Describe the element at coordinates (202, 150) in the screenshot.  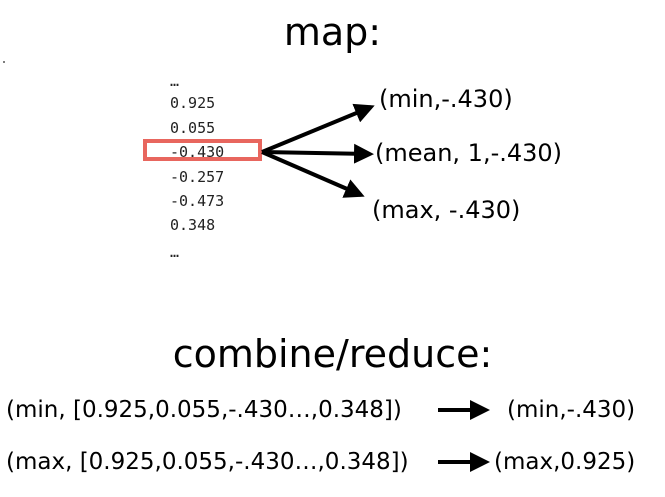
I see `highlight-box` at that location.